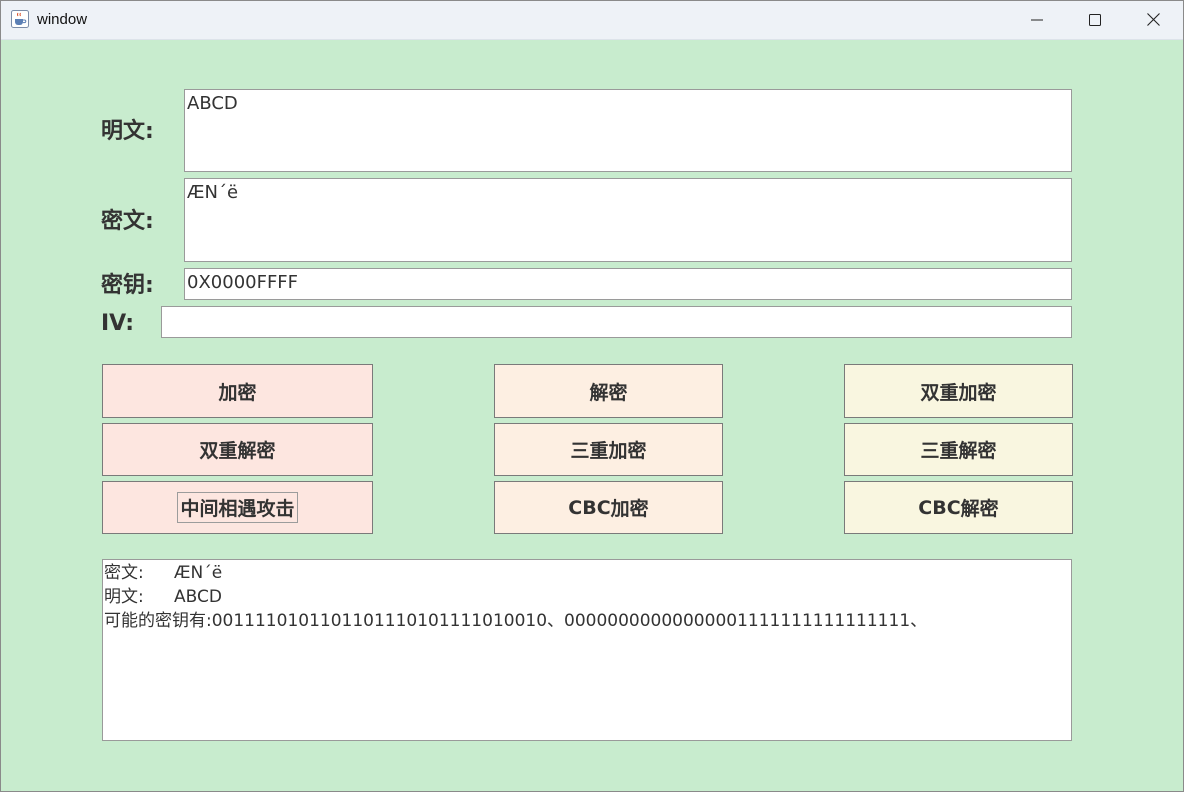  What do you see at coordinates (629, 509) in the screenshot?
I see `cbc-encrypt-suffix: 加密` at bounding box center [629, 509].